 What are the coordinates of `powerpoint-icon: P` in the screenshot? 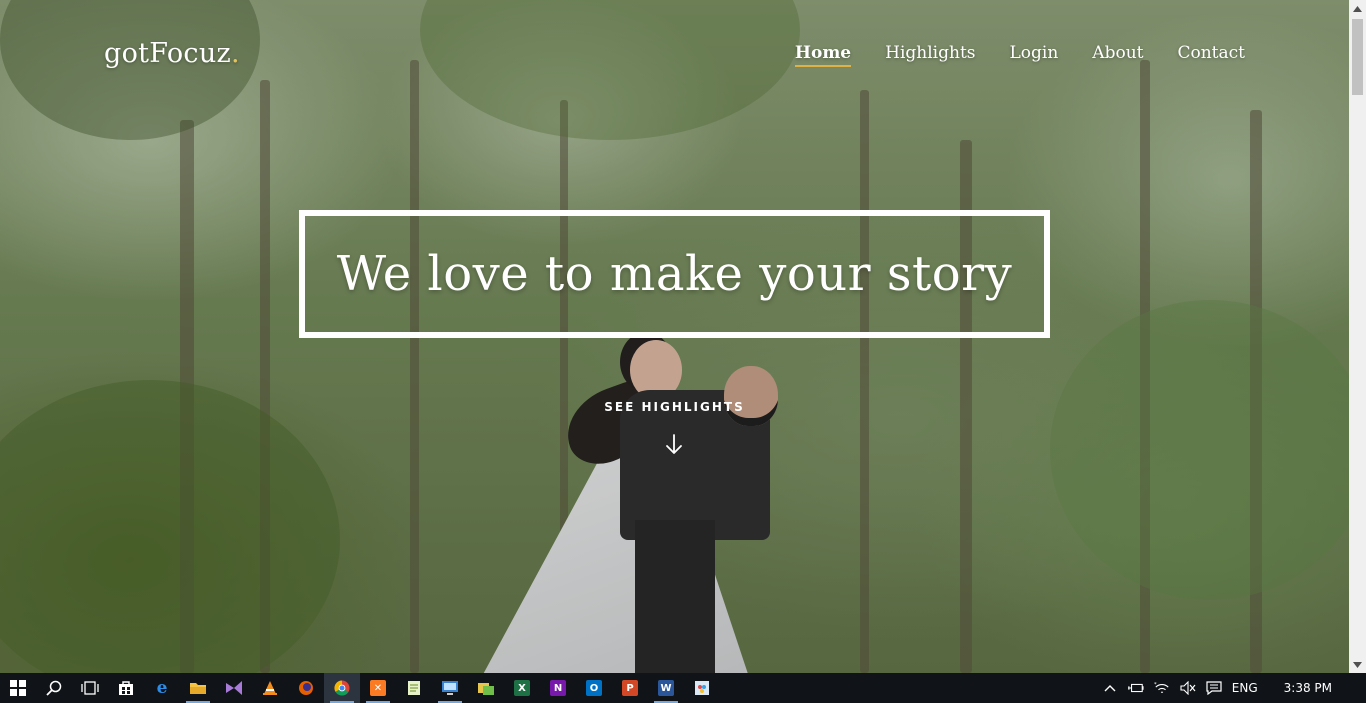 It's located at (630, 688).